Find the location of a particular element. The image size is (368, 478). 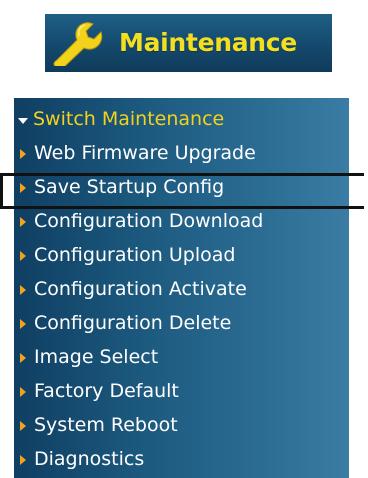

menu-item-configuration-activate: Configuration Activate is located at coordinates (181, 289).